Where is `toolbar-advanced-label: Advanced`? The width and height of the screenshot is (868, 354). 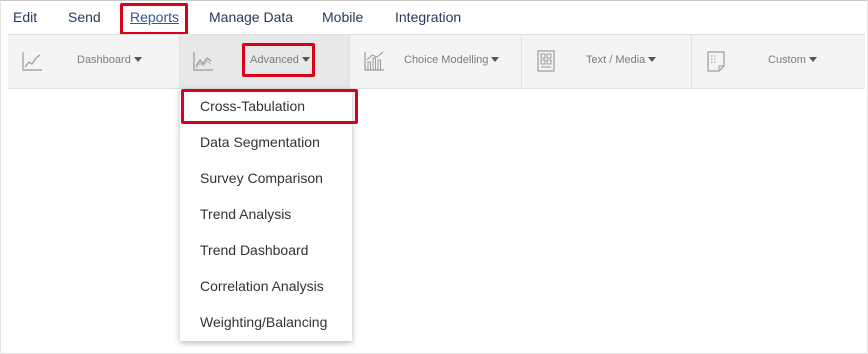 toolbar-advanced-label: Advanced is located at coordinates (274, 60).